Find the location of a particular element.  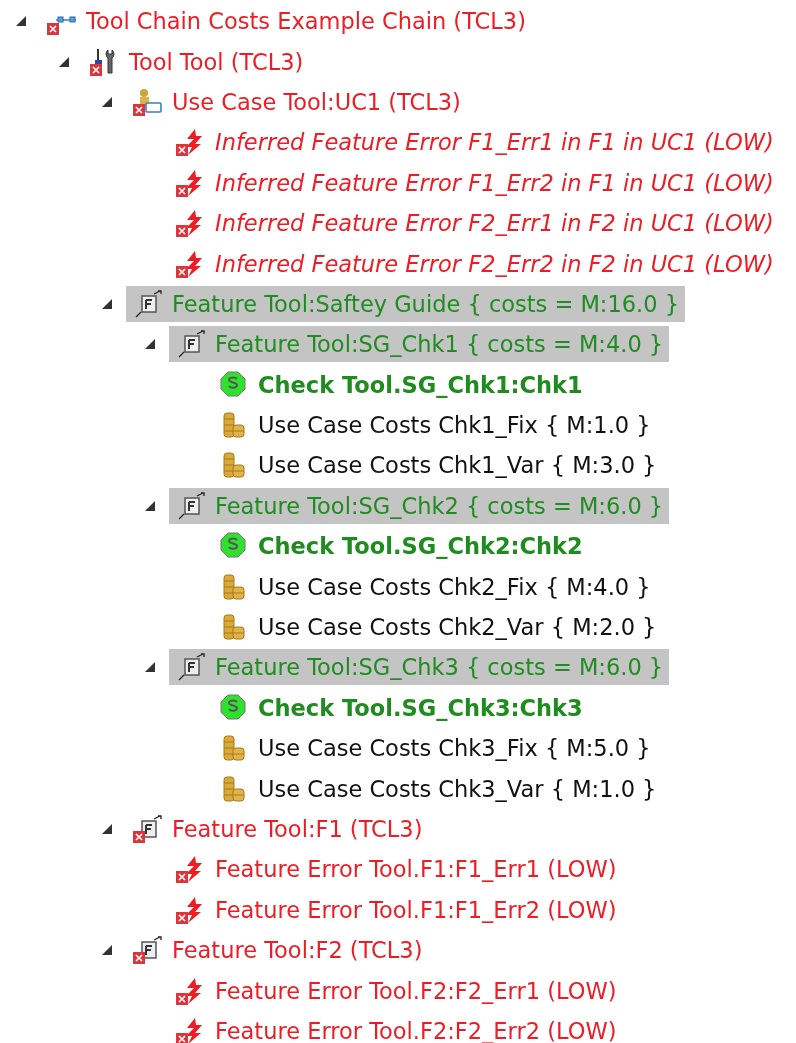

tree-node: Tool Chain Costs Example Chain (TCL3) is located at coordinates (286, 21).